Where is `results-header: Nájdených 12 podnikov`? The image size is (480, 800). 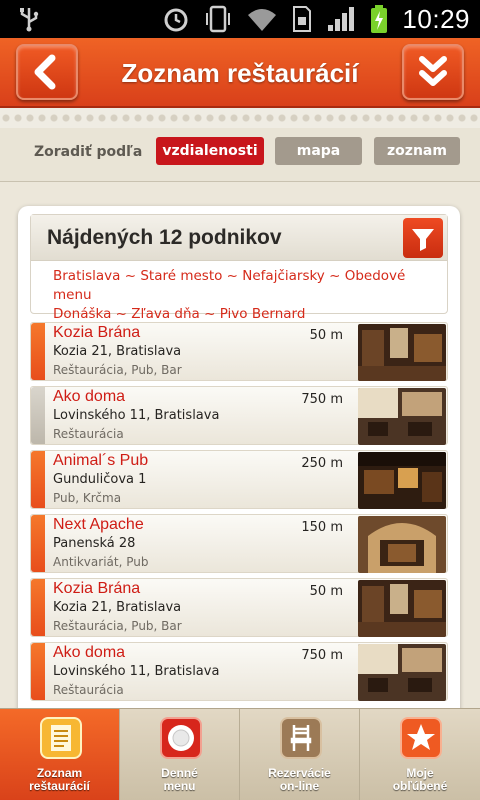 results-header: Nájdených 12 podnikov is located at coordinates (239, 238).